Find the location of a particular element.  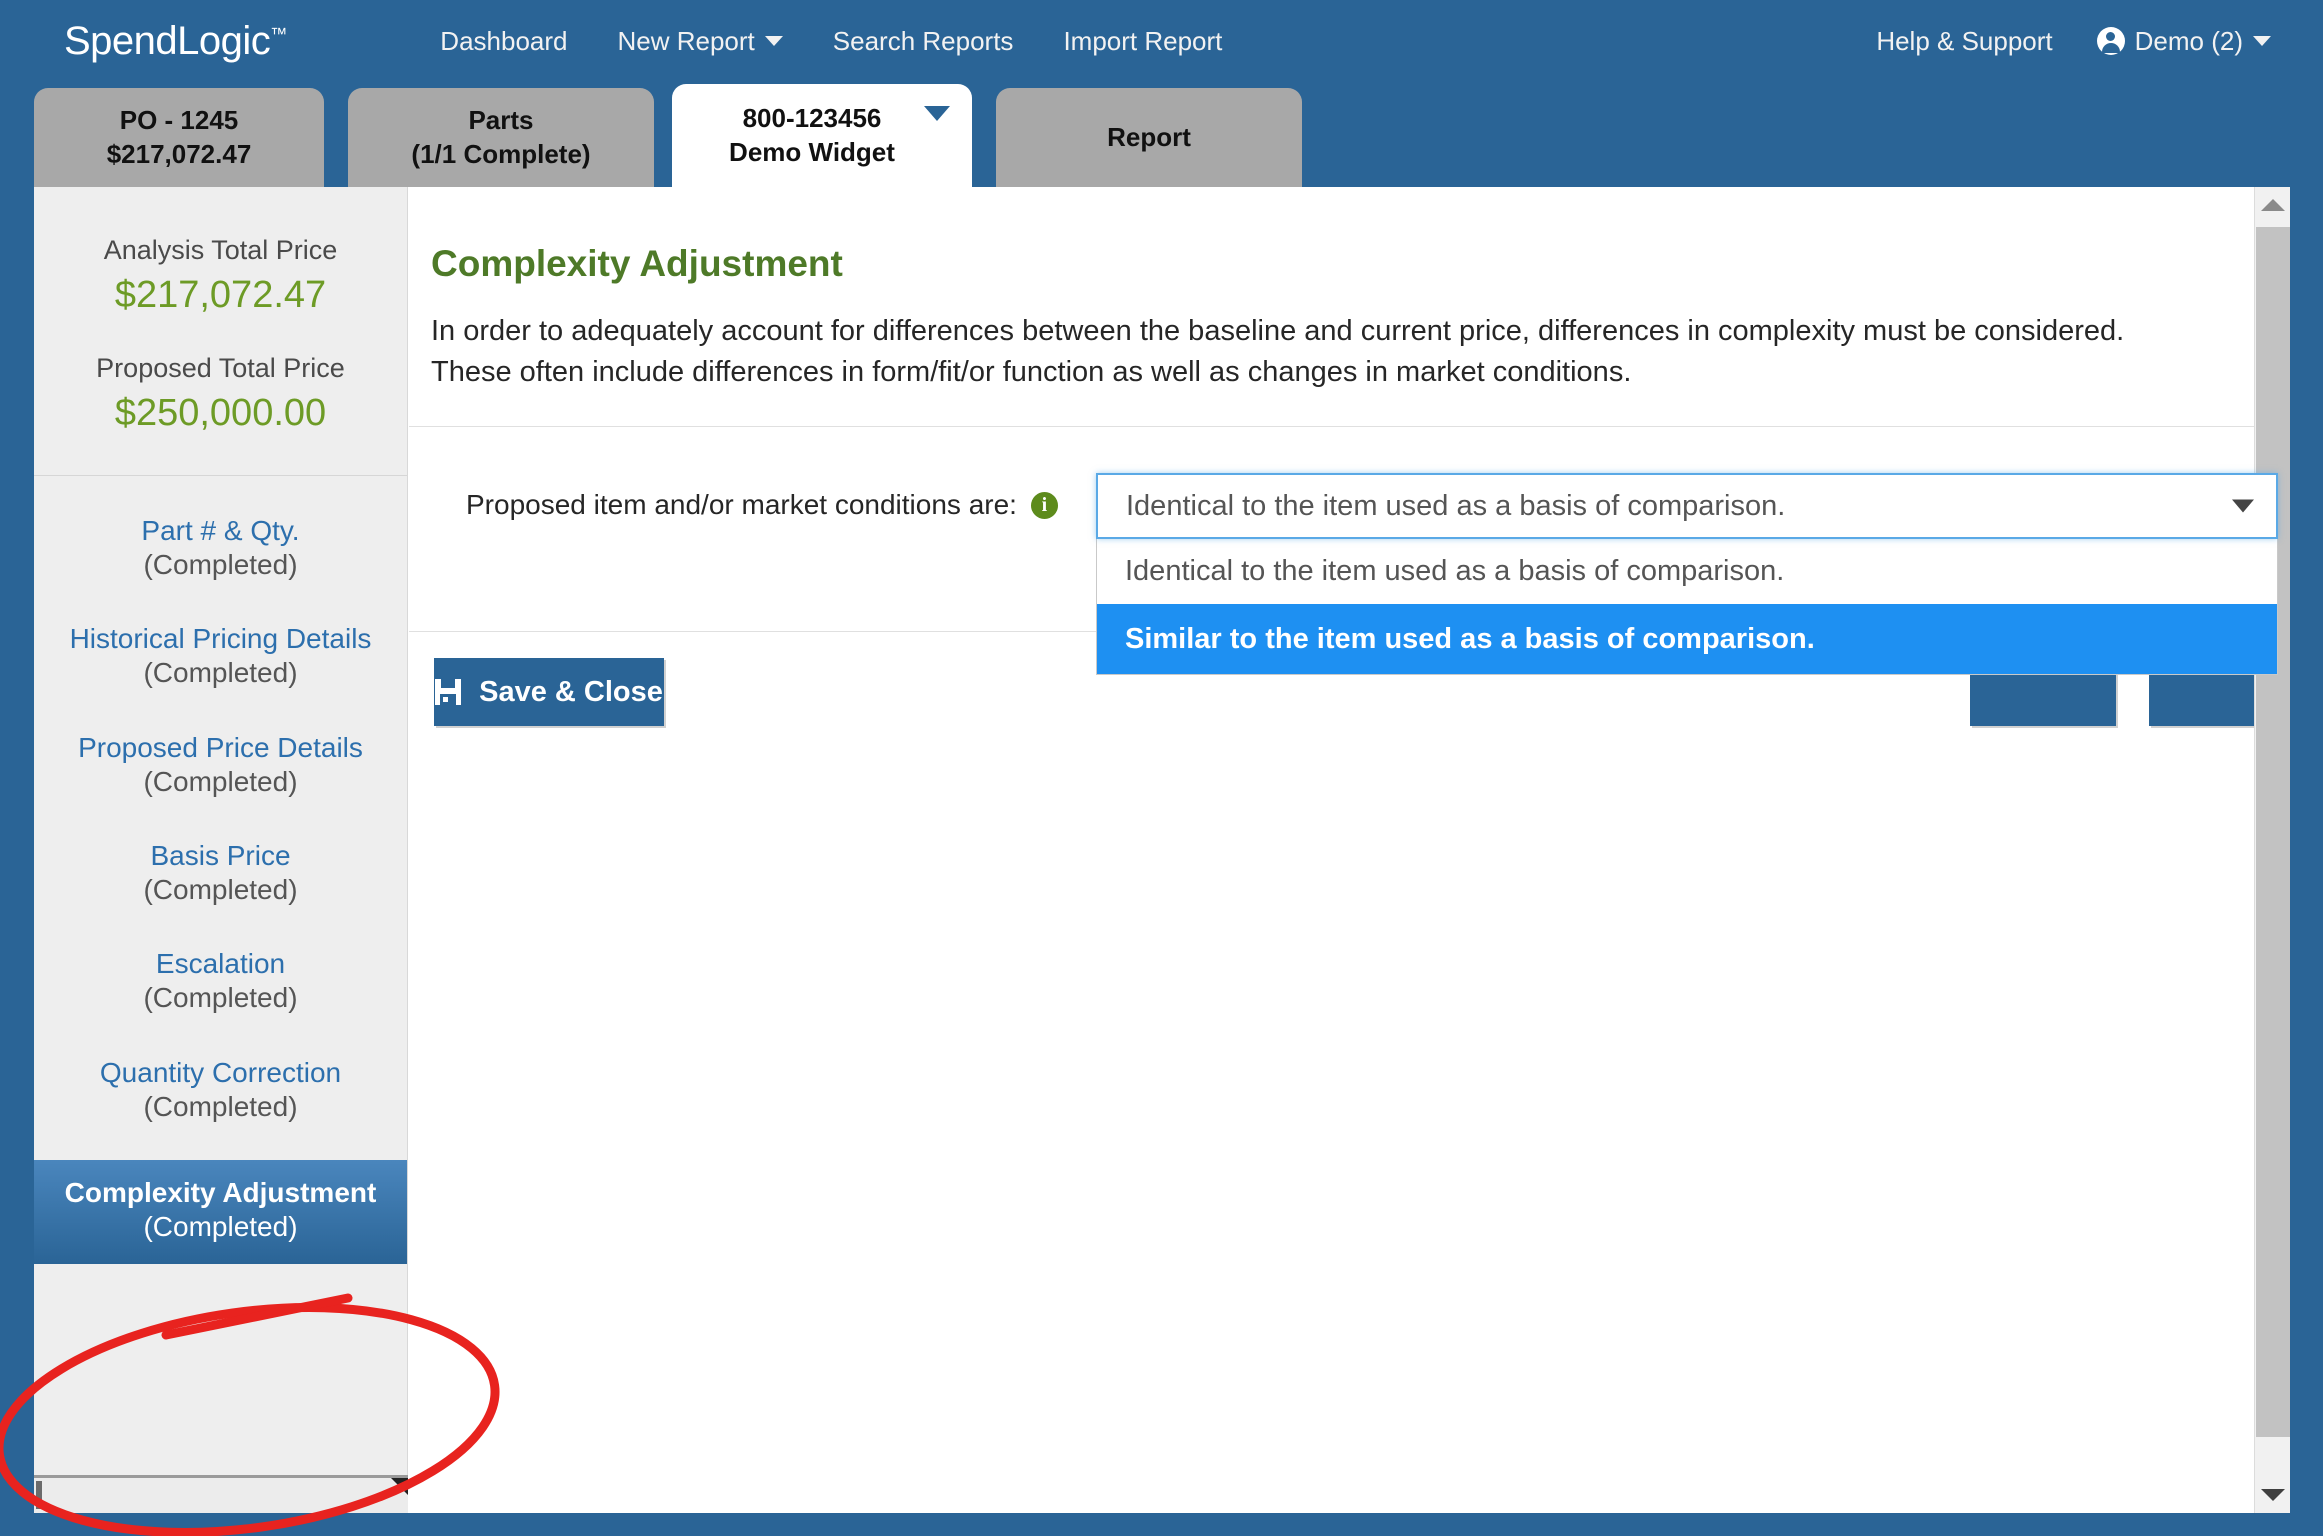

tab-parts-line1: Parts is located at coordinates (501, 120).